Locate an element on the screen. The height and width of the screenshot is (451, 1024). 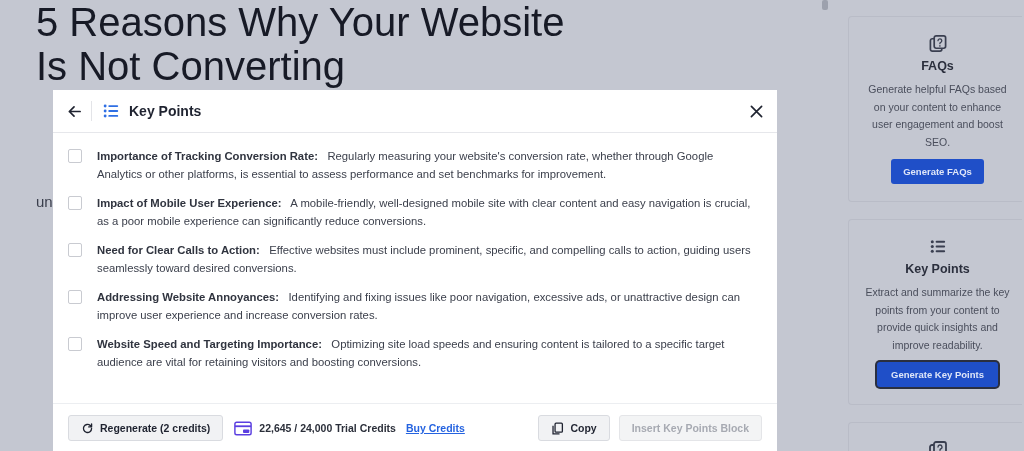
key-point-text: Website Speed and Targeting Importance: Optimizing site load speeds and ensuring content is tailored to a specific target audience are vital for retaining visitors and boosting conversions. is located at coordinates (411, 353).